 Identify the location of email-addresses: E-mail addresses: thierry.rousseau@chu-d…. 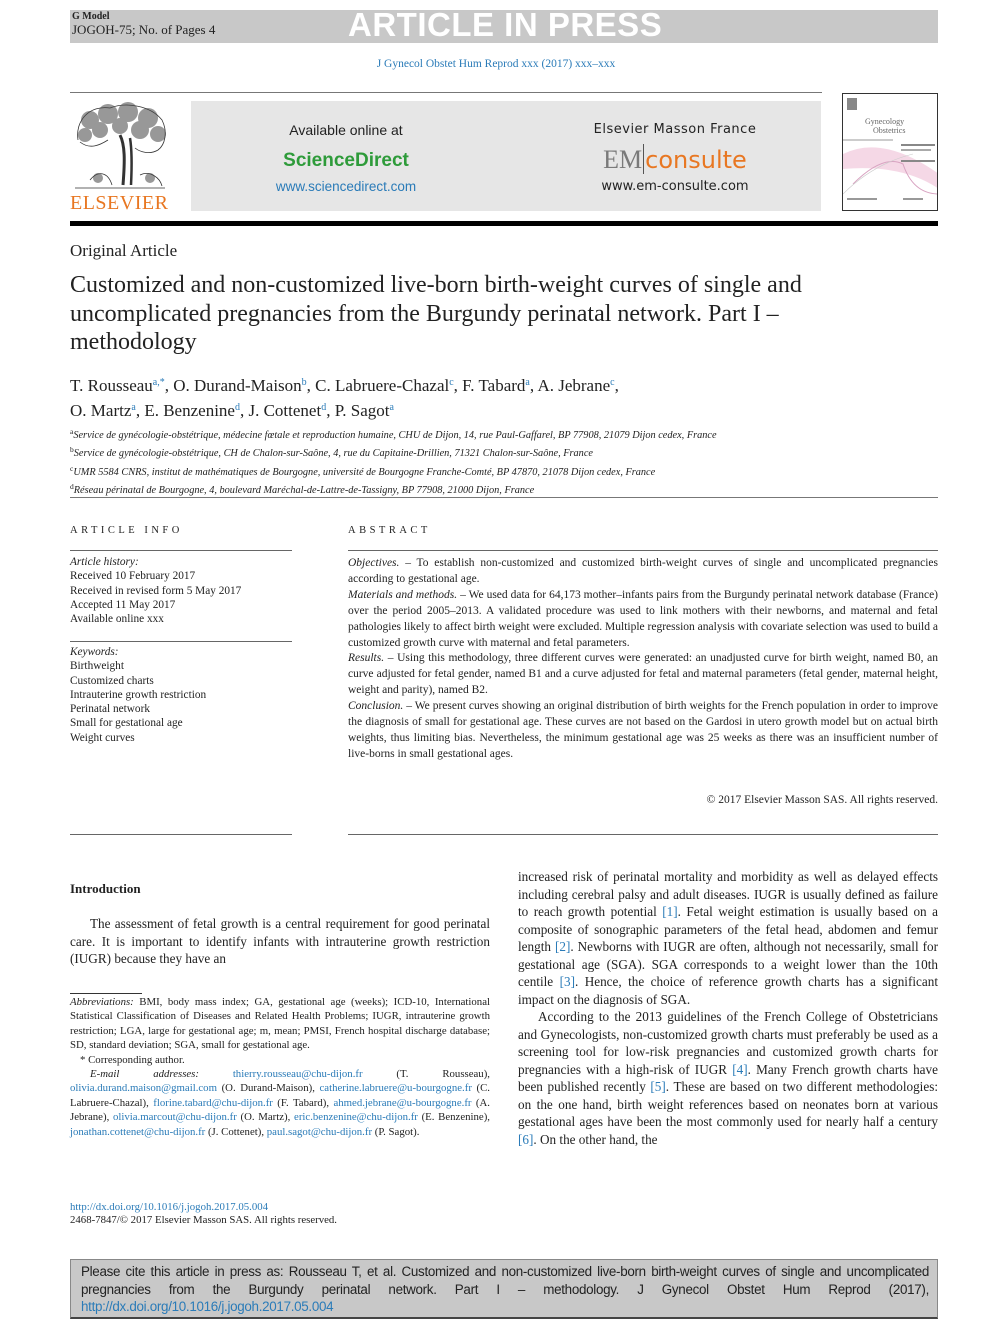
(280, 1103).